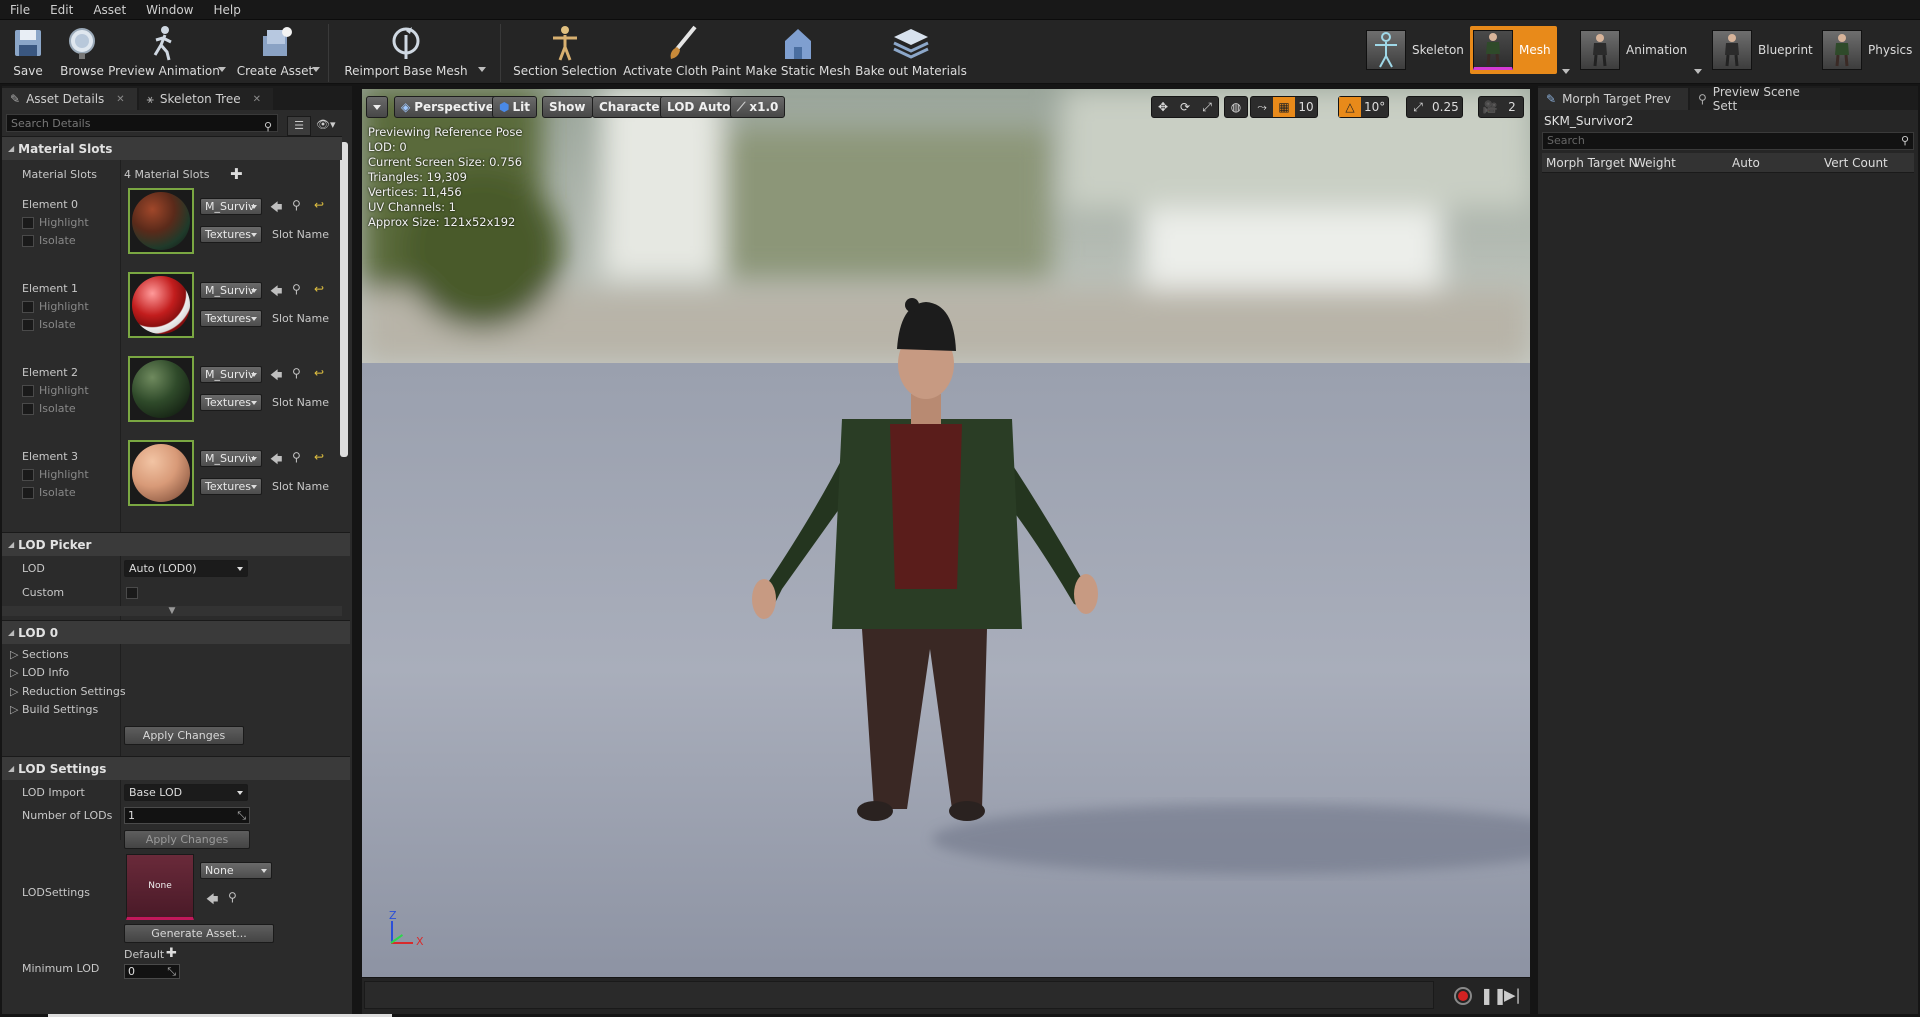  I want to click on morph-search-input: Search ⚲, so click(1728, 141).